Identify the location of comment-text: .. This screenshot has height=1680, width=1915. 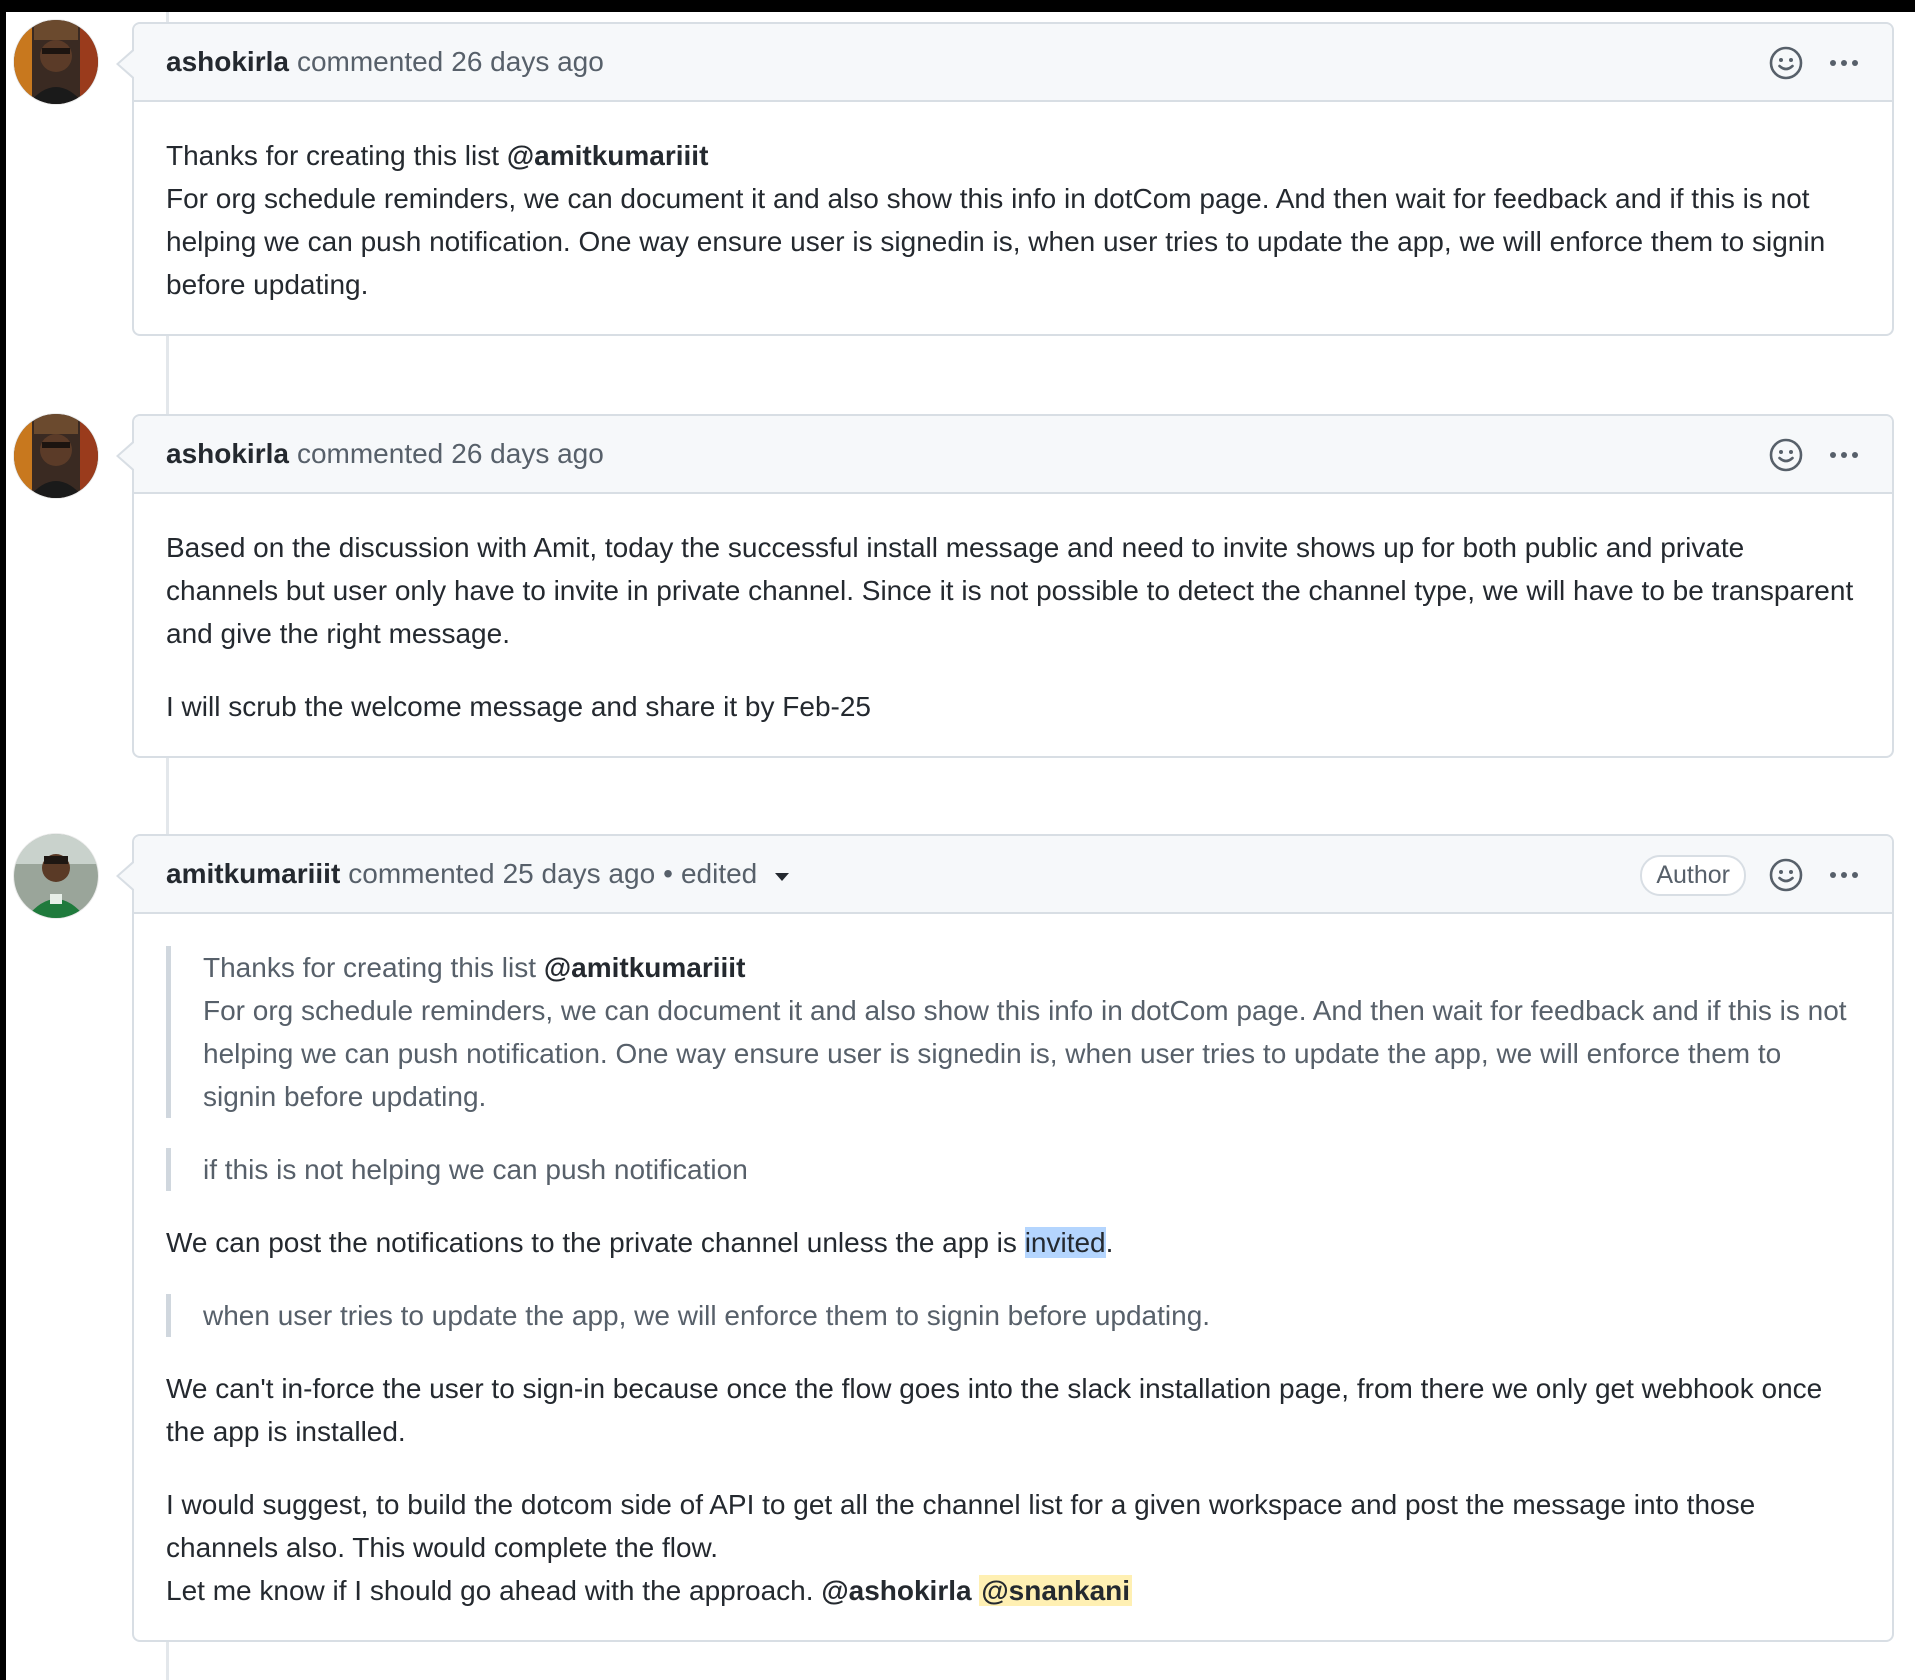
(1109, 1242).